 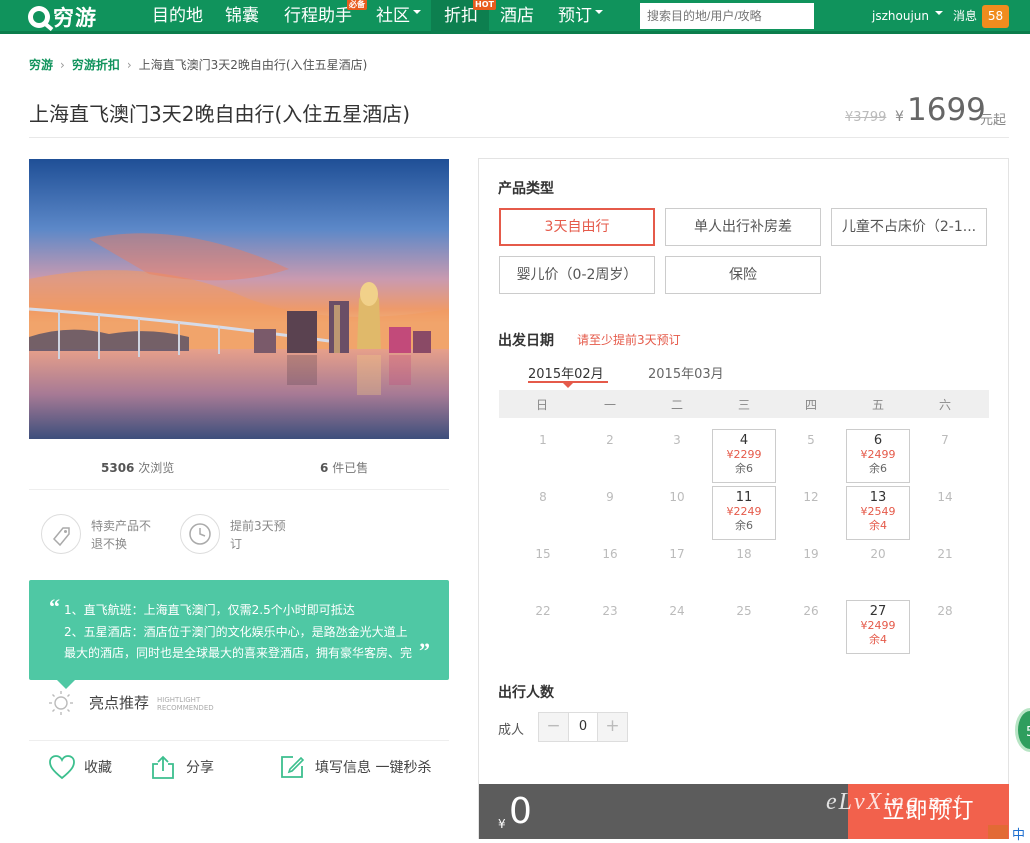 I want to click on calendar-day: 10, so click(x=677, y=513).